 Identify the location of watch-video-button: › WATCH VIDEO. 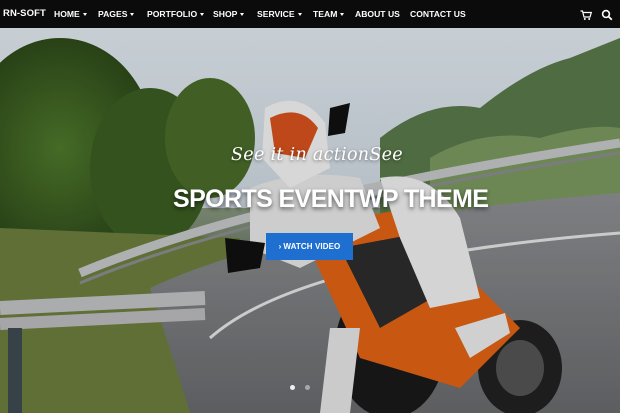
(309, 246).